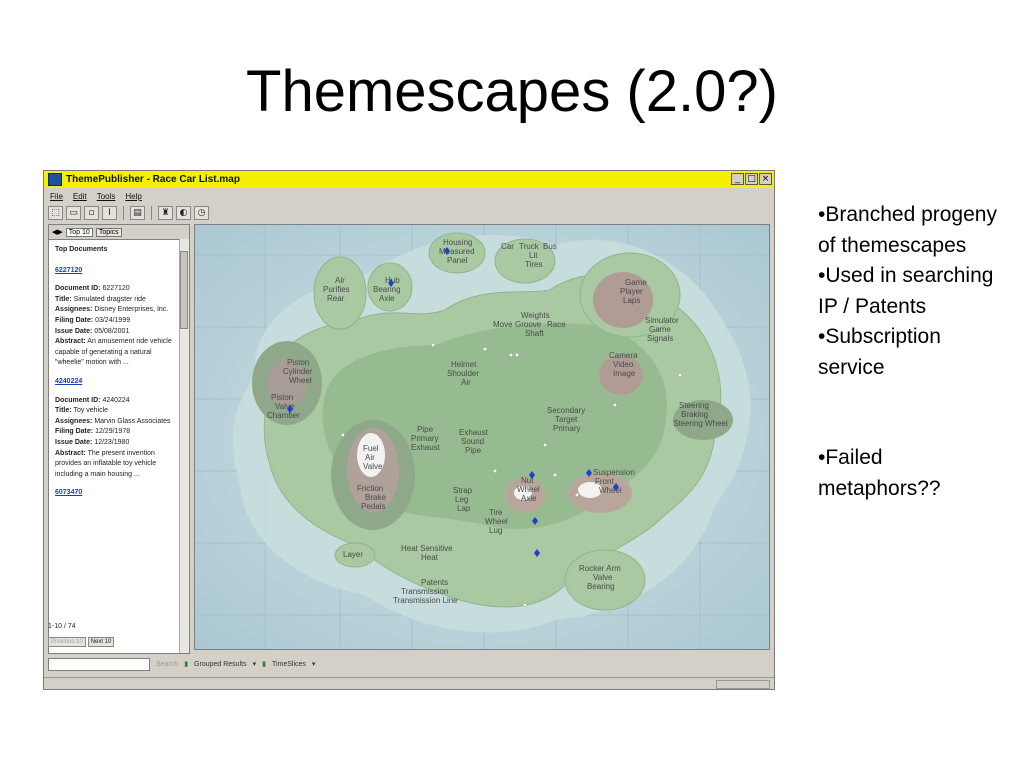 The width and height of the screenshot is (1024, 768). What do you see at coordinates (201, 212) in the screenshot?
I see `clock-icon: ◷` at bounding box center [201, 212].